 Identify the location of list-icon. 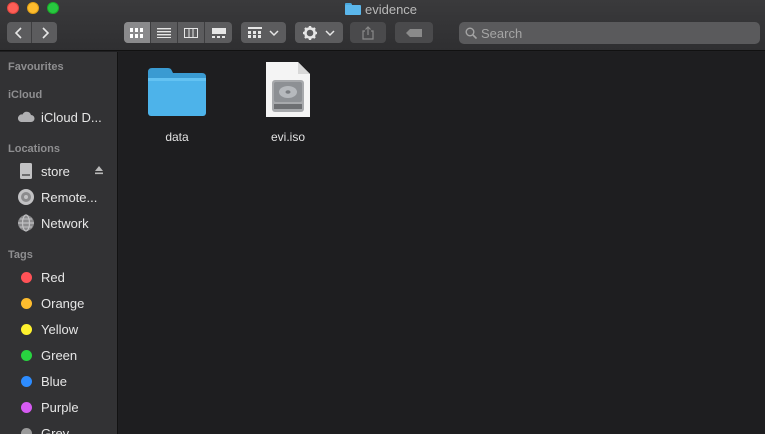
(164, 32).